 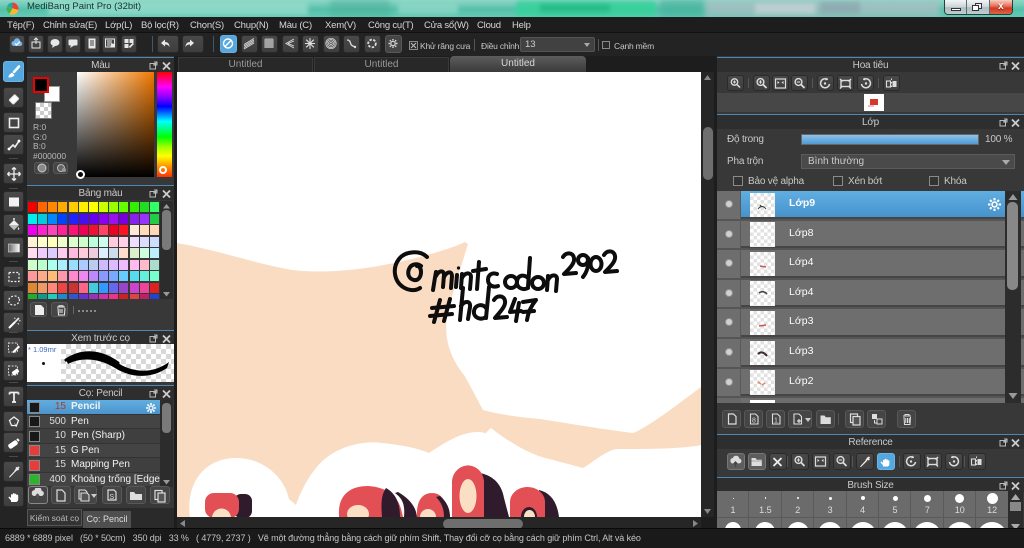 What do you see at coordinates (754, 421) in the screenshot?
I see `svg-text: 8` at bounding box center [754, 421].